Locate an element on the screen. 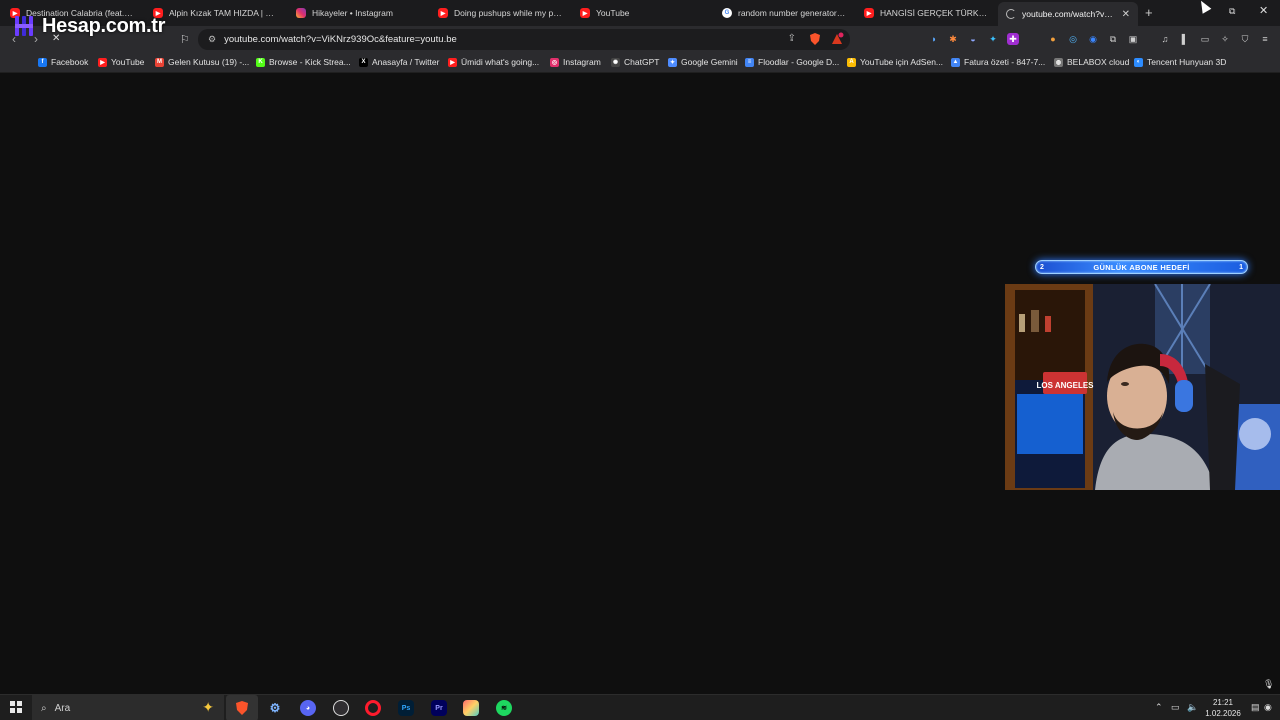  extension-icon: ◗ is located at coordinates (934, 39).